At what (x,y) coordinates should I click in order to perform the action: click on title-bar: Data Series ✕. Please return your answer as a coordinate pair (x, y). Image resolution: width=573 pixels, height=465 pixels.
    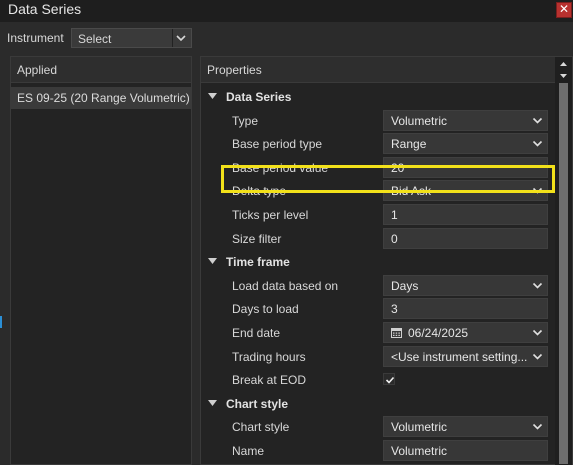
    Looking at the image, I should click on (286, 11).